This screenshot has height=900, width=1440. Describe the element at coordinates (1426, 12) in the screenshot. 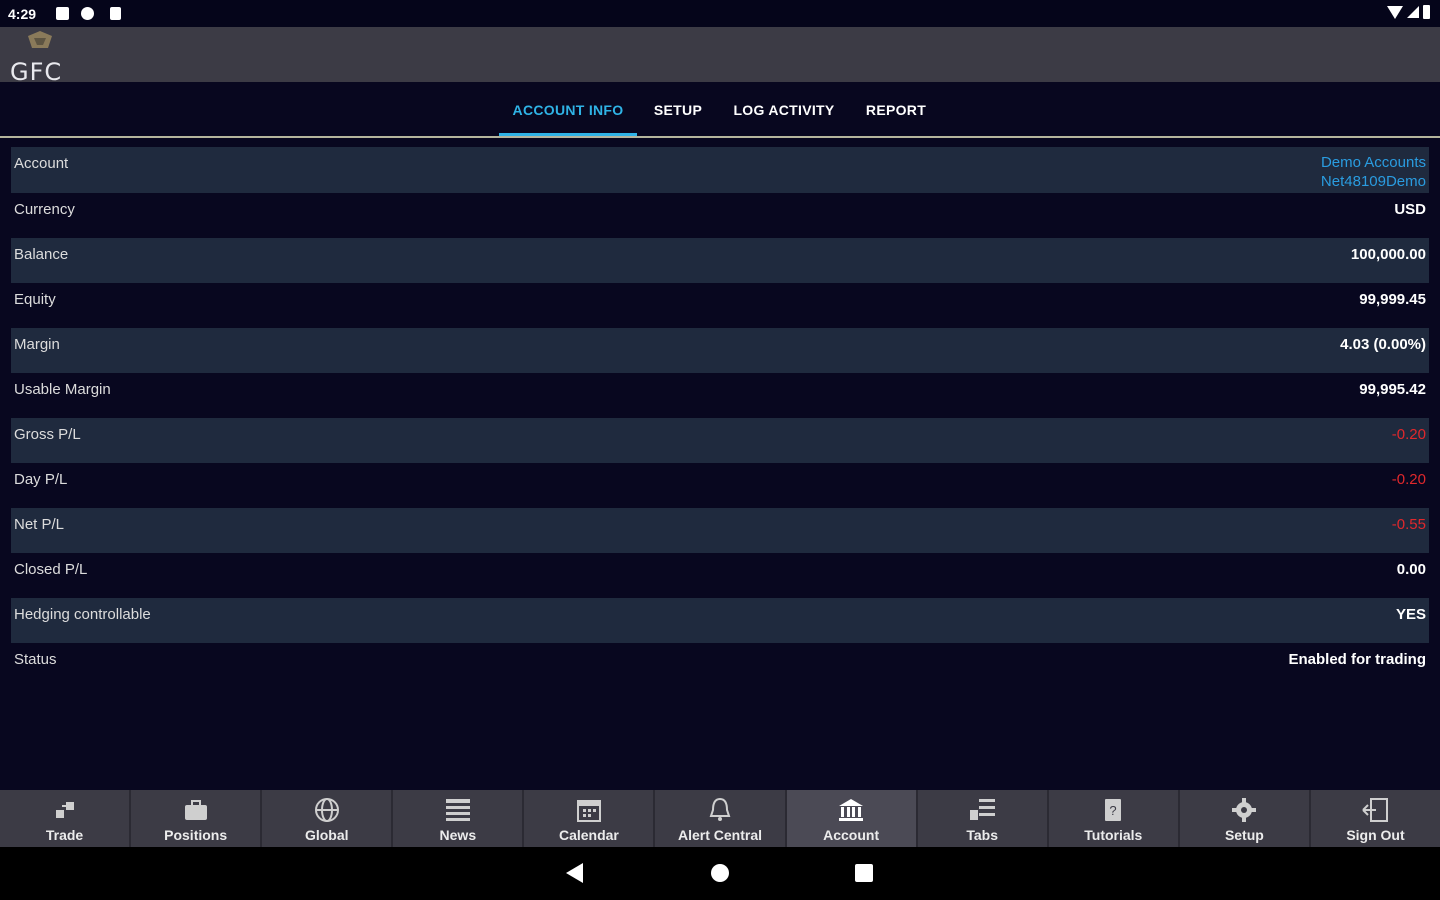

I see `battery-icon` at that location.